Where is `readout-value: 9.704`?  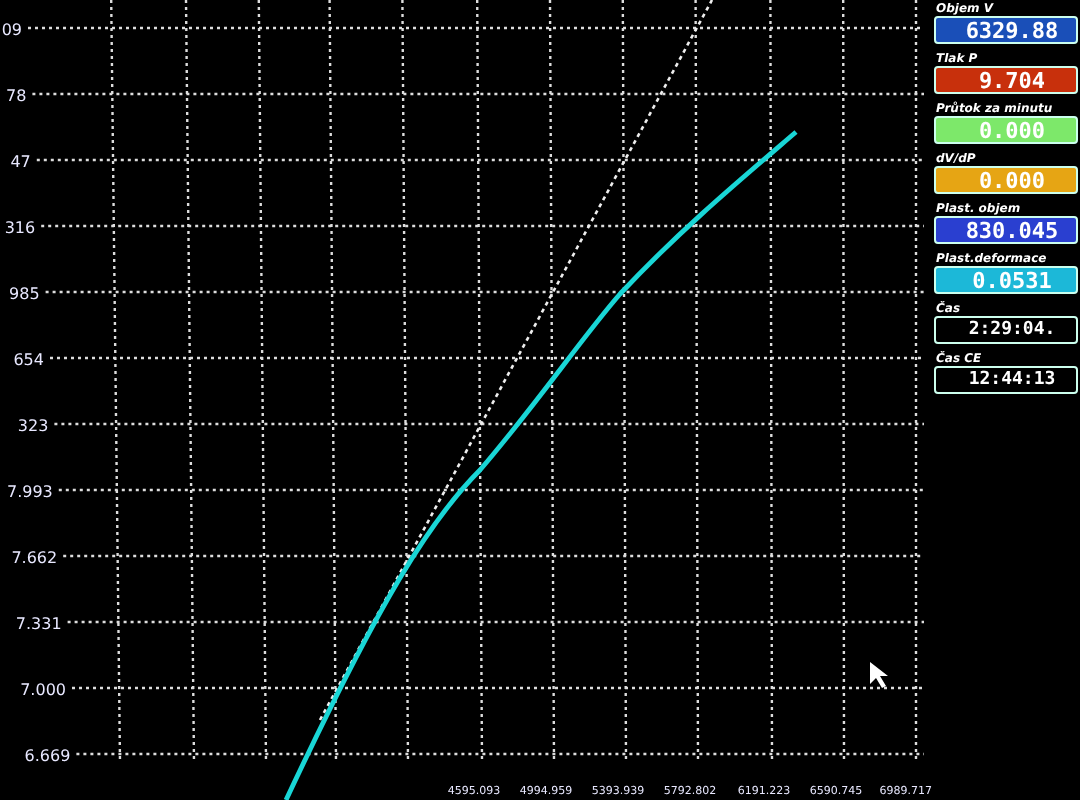
readout-value: 9.704 is located at coordinates (1006, 80).